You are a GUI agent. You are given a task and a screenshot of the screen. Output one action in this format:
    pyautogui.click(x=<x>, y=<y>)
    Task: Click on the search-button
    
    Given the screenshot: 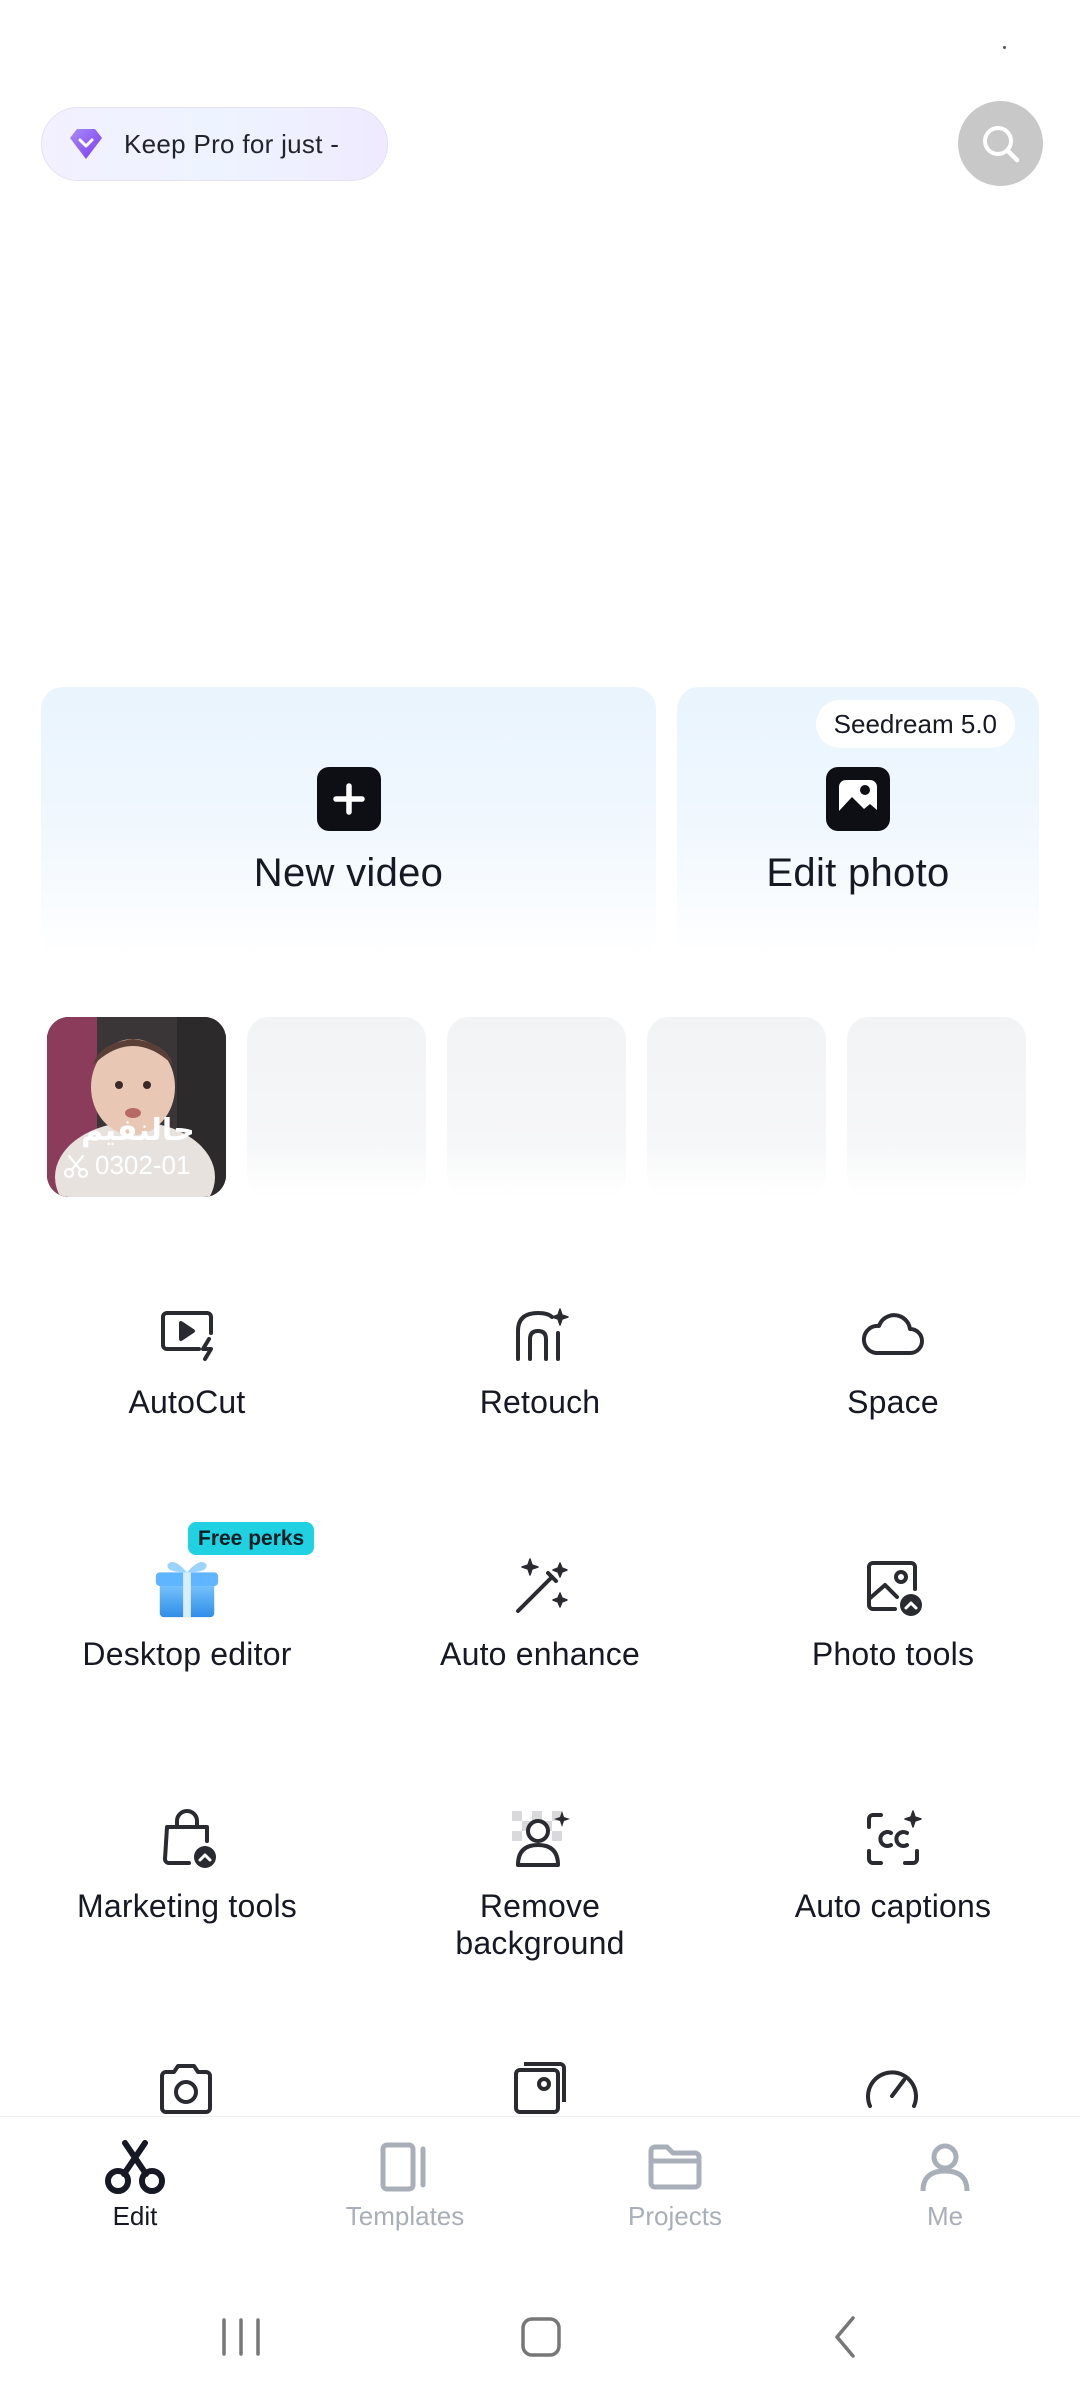 What is the action you would take?
    pyautogui.click(x=1000, y=143)
    